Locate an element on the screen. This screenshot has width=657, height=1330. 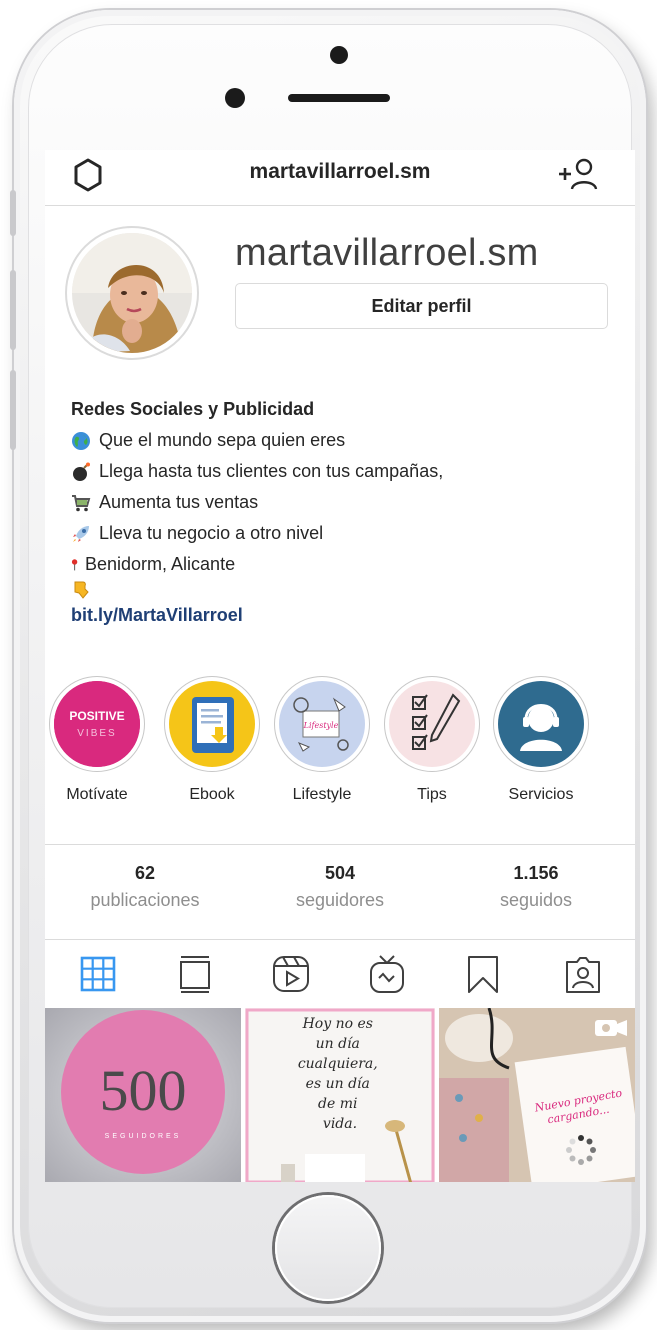
highlight-label: Servicios is located at coordinates (541, 794).